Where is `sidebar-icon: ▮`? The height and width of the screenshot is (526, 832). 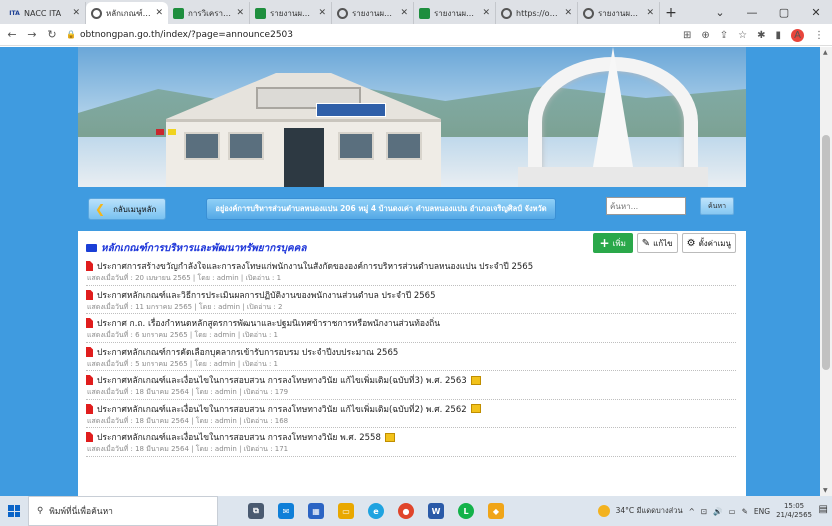 sidebar-icon: ▮ is located at coordinates (778, 35).